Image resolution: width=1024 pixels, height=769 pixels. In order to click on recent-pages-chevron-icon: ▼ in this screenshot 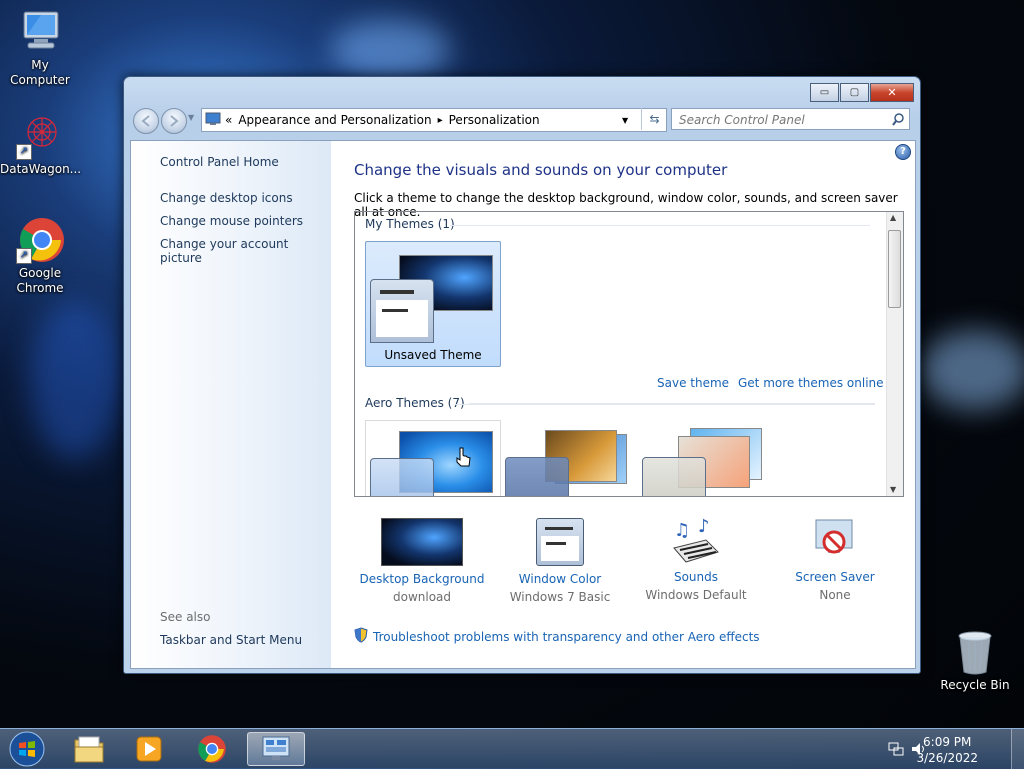, I will do `click(191, 117)`.